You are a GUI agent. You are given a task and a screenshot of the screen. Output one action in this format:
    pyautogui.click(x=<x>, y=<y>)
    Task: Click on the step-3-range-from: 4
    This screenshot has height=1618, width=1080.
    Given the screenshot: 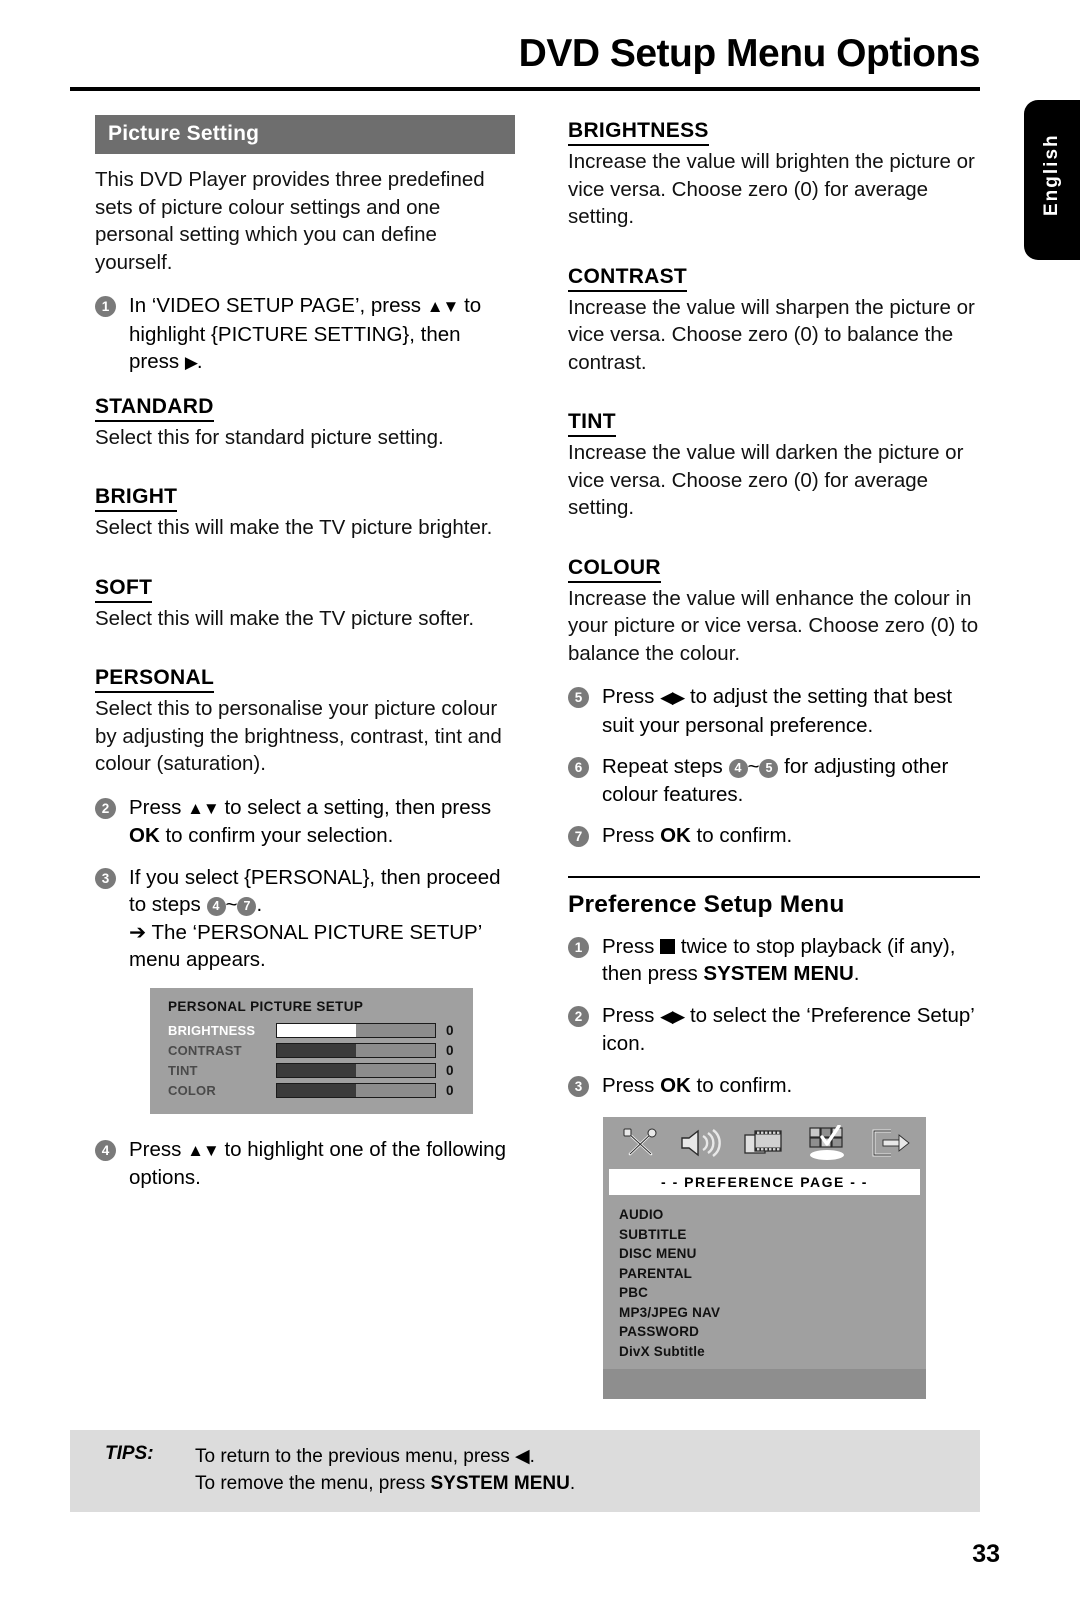 What is the action you would take?
    pyautogui.click(x=216, y=906)
    